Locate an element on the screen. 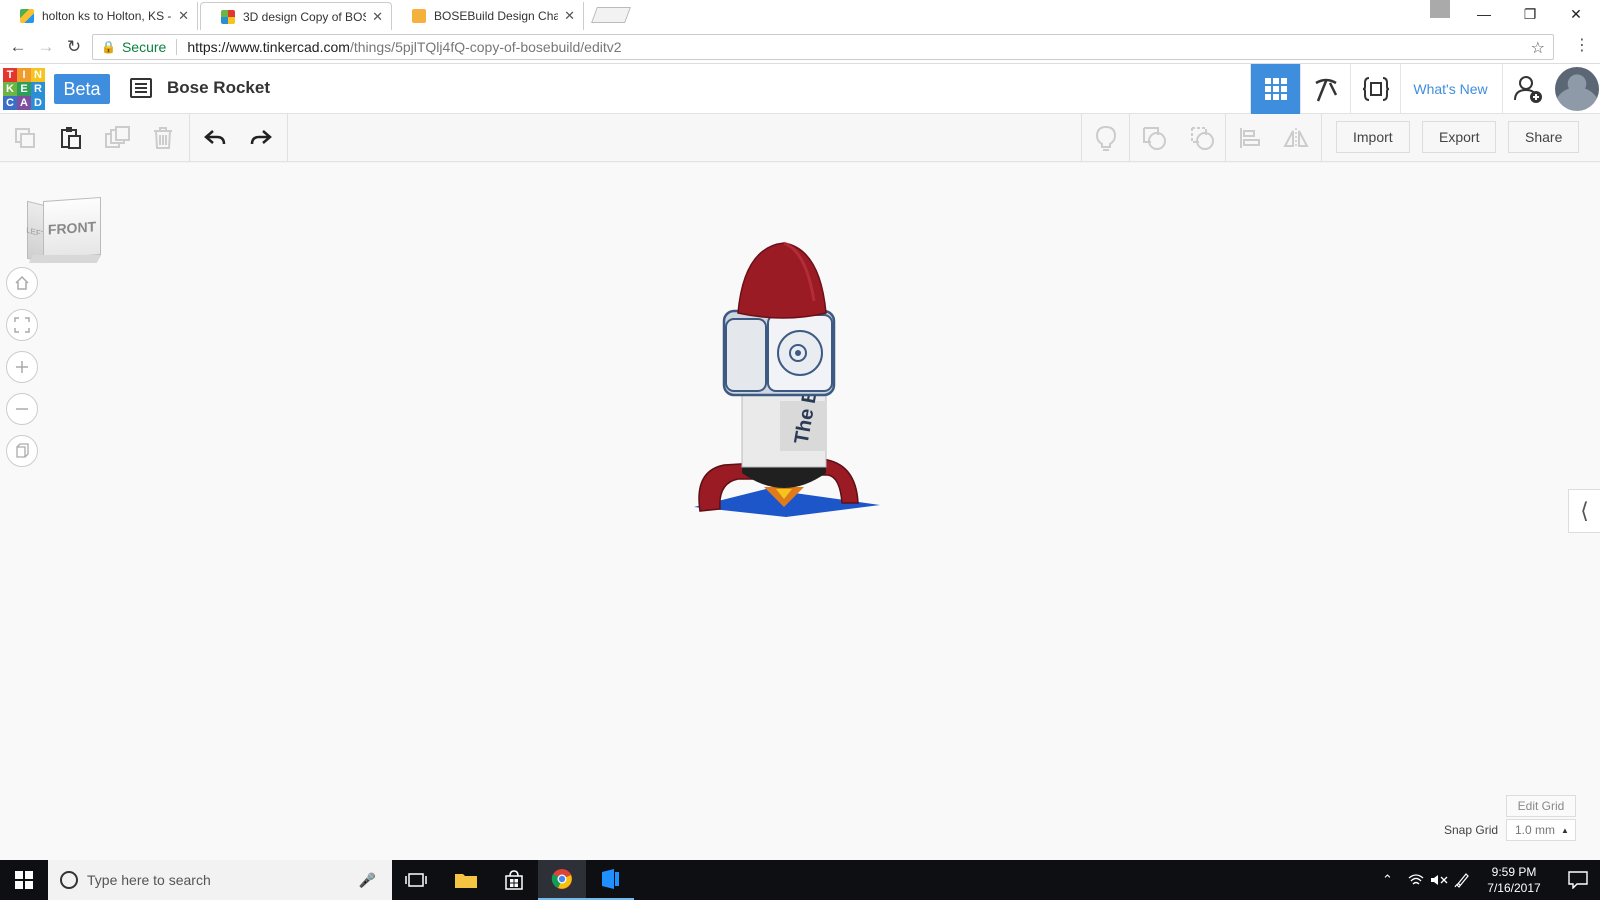 The image size is (1600, 900). code-braces-icon is located at coordinates (1375, 89).